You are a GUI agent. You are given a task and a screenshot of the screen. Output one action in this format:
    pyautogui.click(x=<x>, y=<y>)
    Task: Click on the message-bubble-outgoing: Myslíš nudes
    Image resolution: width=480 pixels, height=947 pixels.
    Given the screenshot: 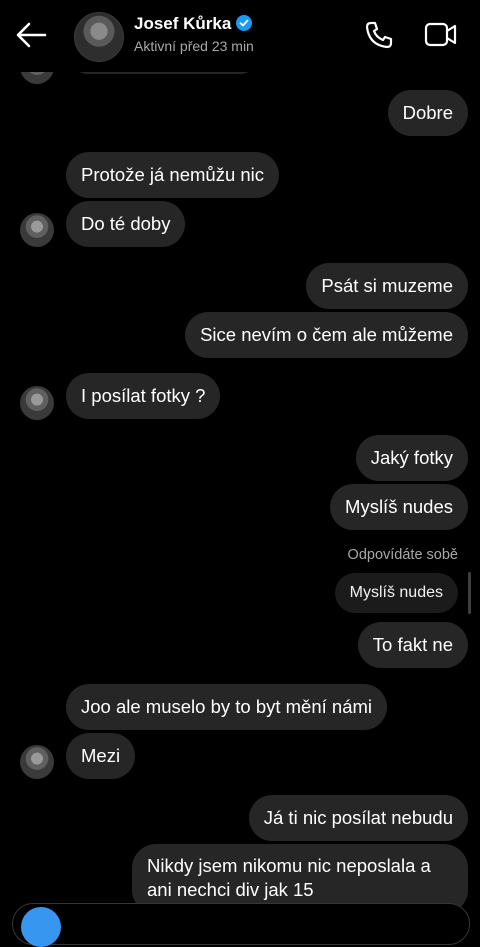 What is the action you would take?
    pyautogui.click(x=399, y=507)
    